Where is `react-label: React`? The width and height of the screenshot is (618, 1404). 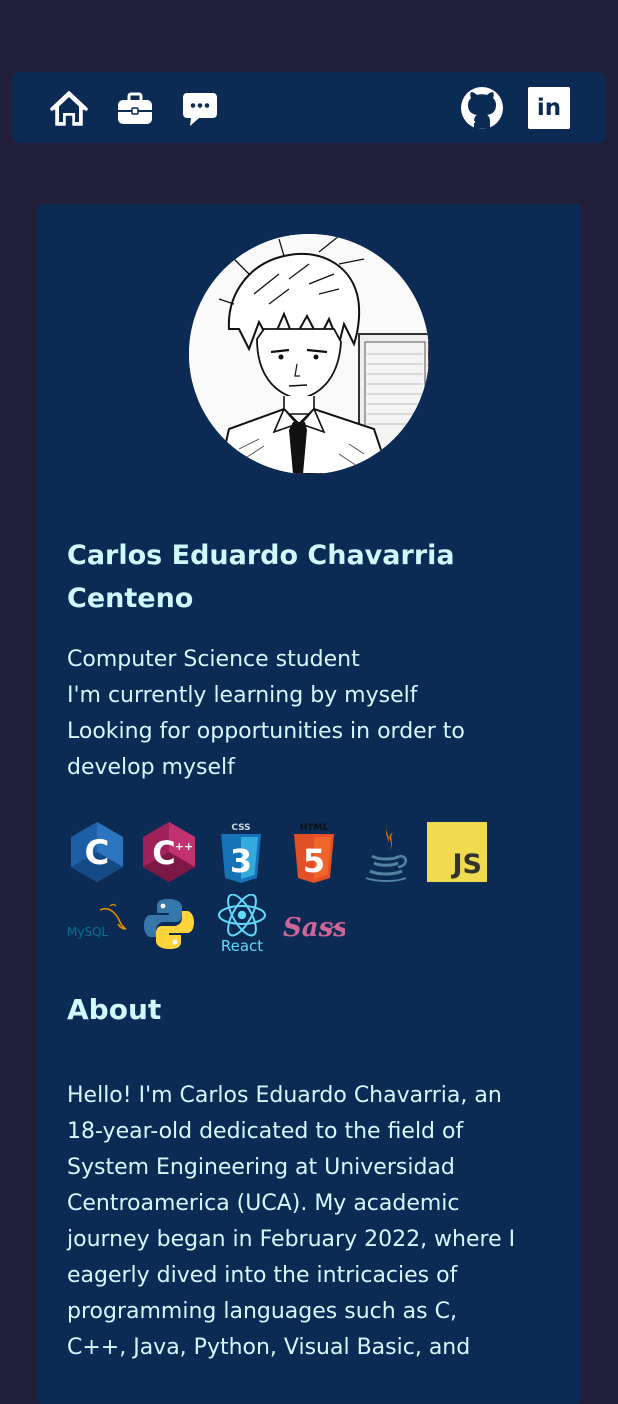
react-label: React is located at coordinates (242, 946).